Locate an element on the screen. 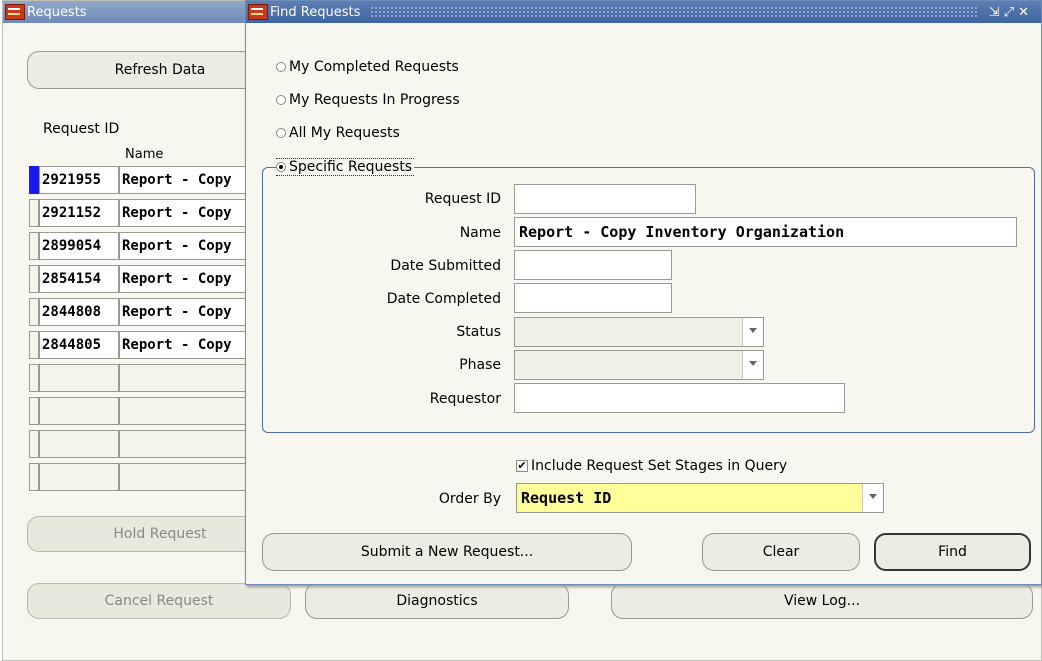 Image resolution: width=1042 pixels, height=661 pixels. include-stages-checkbox: ✔ Include Request Set Stages in Query is located at coordinates (651, 466).